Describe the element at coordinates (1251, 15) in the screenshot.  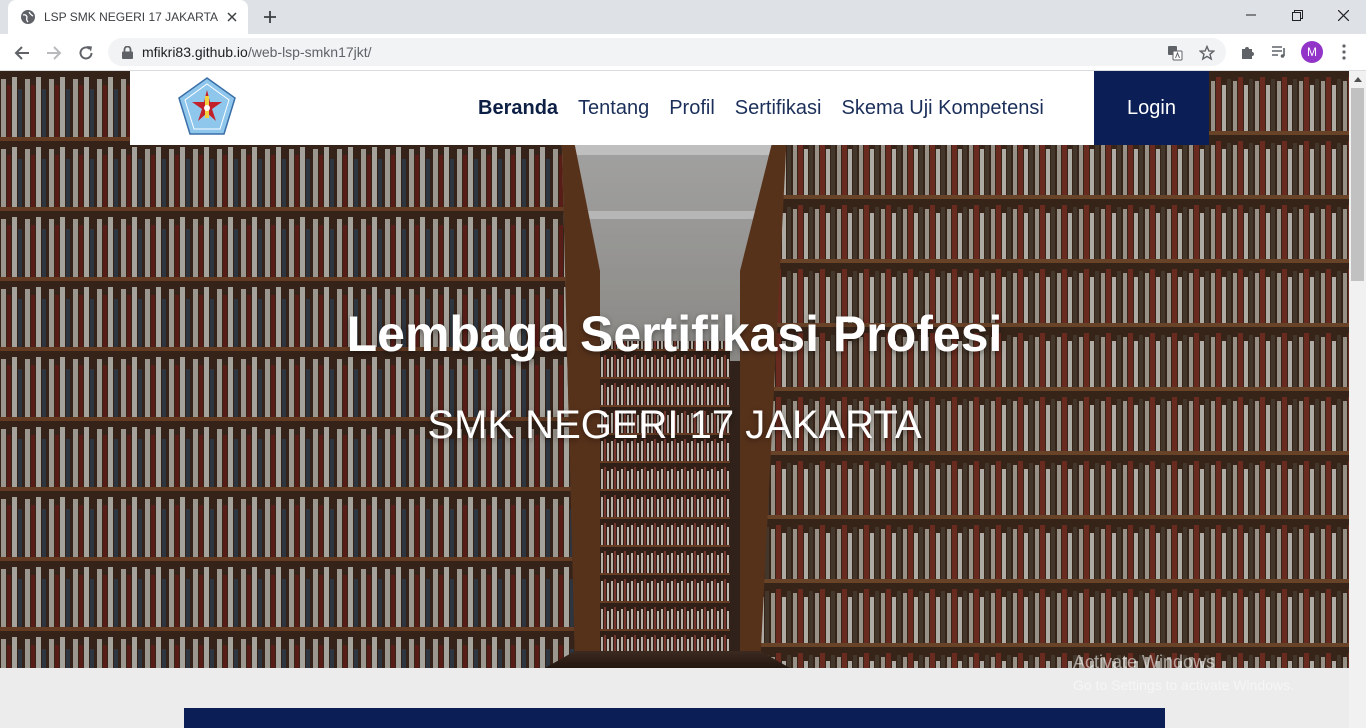
I see `minimize-window-button` at that location.